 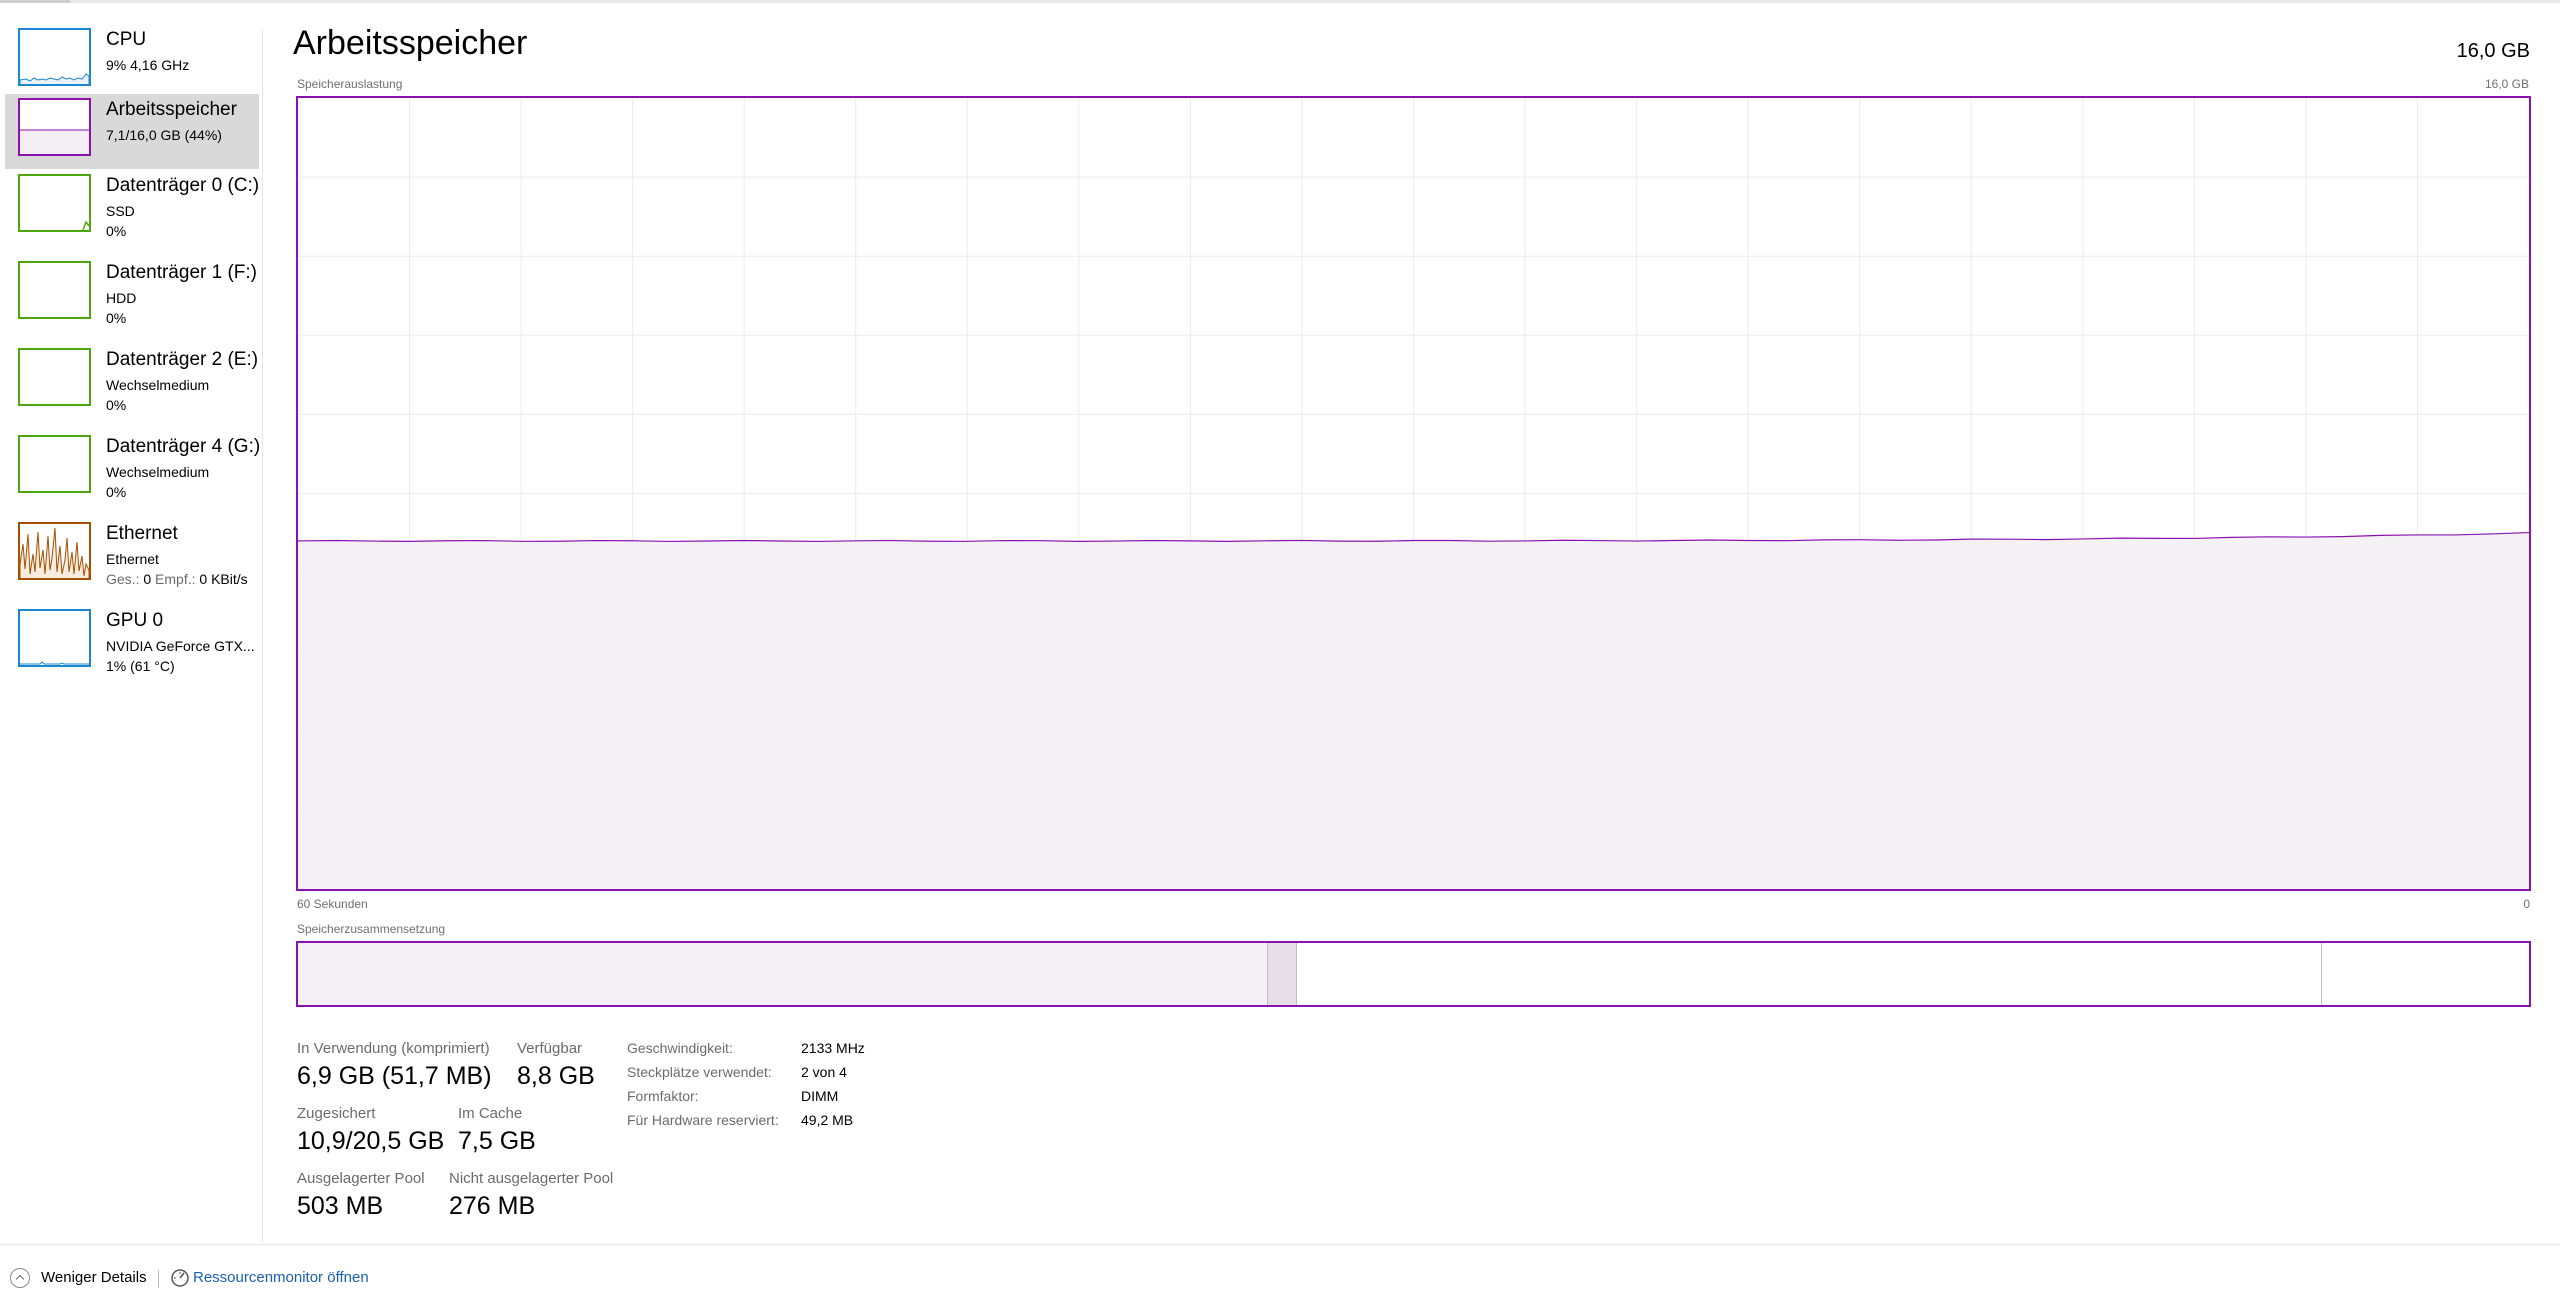 What do you see at coordinates (121, 298) in the screenshot?
I see `sidebar-item-type: HDD` at bounding box center [121, 298].